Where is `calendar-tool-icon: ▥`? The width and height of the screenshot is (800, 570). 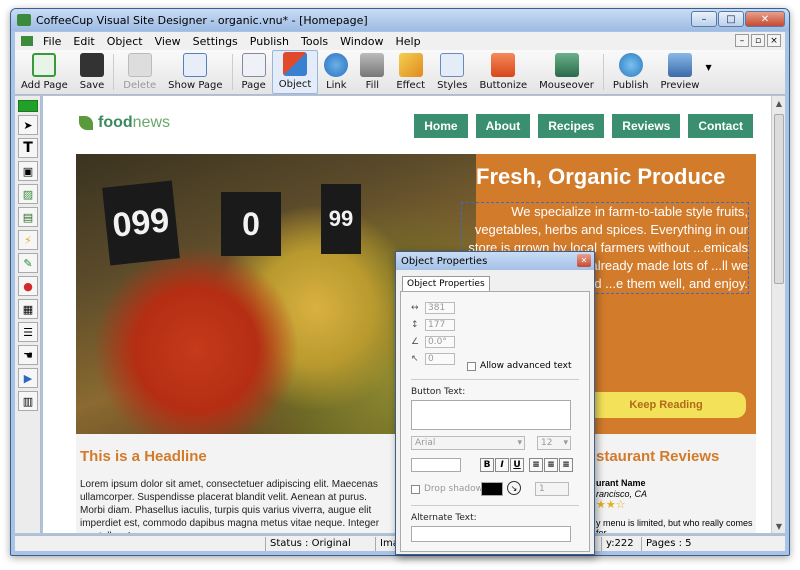 calendar-tool-icon: ▥ is located at coordinates (28, 401).